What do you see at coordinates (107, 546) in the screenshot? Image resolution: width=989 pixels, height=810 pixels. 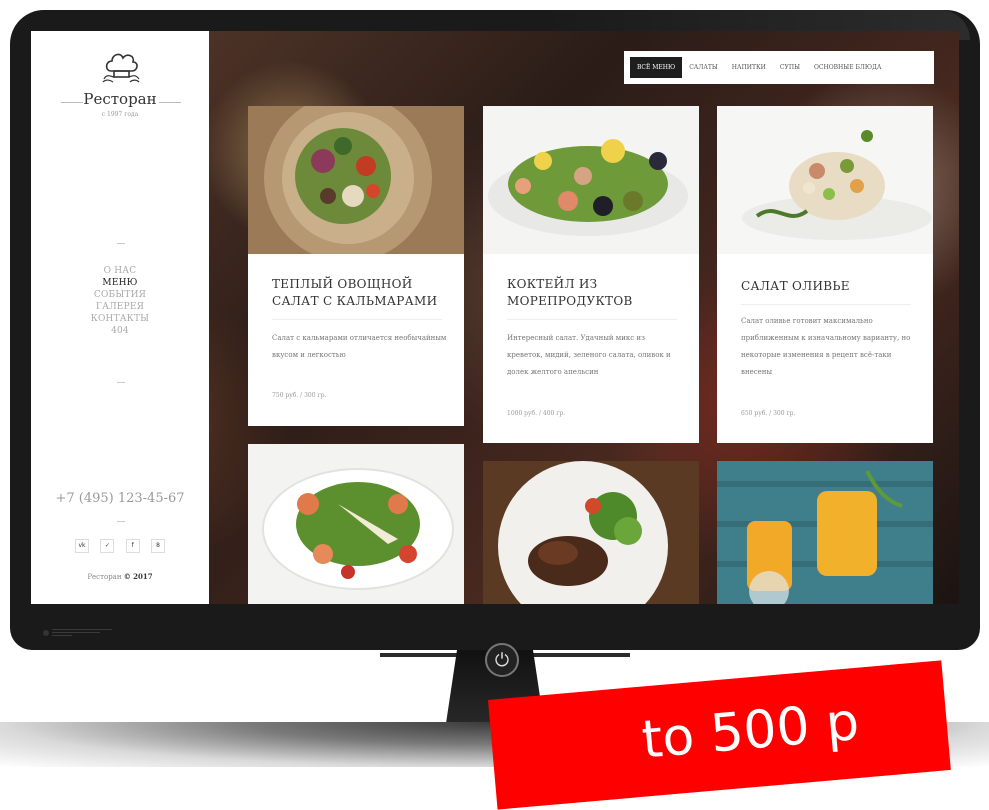 I see `twitter-icon: ✓` at bounding box center [107, 546].